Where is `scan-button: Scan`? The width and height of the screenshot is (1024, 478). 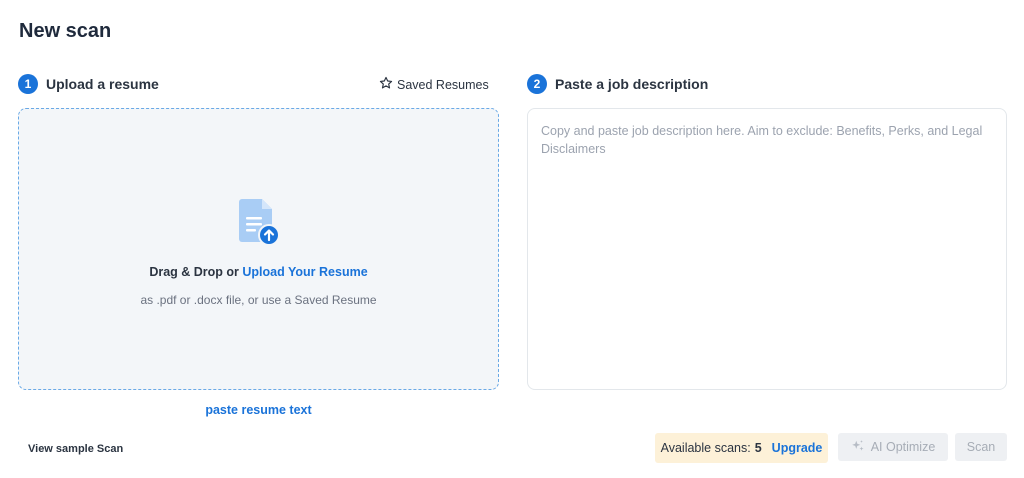 scan-button: Scan is located at coordinates (981, 447).